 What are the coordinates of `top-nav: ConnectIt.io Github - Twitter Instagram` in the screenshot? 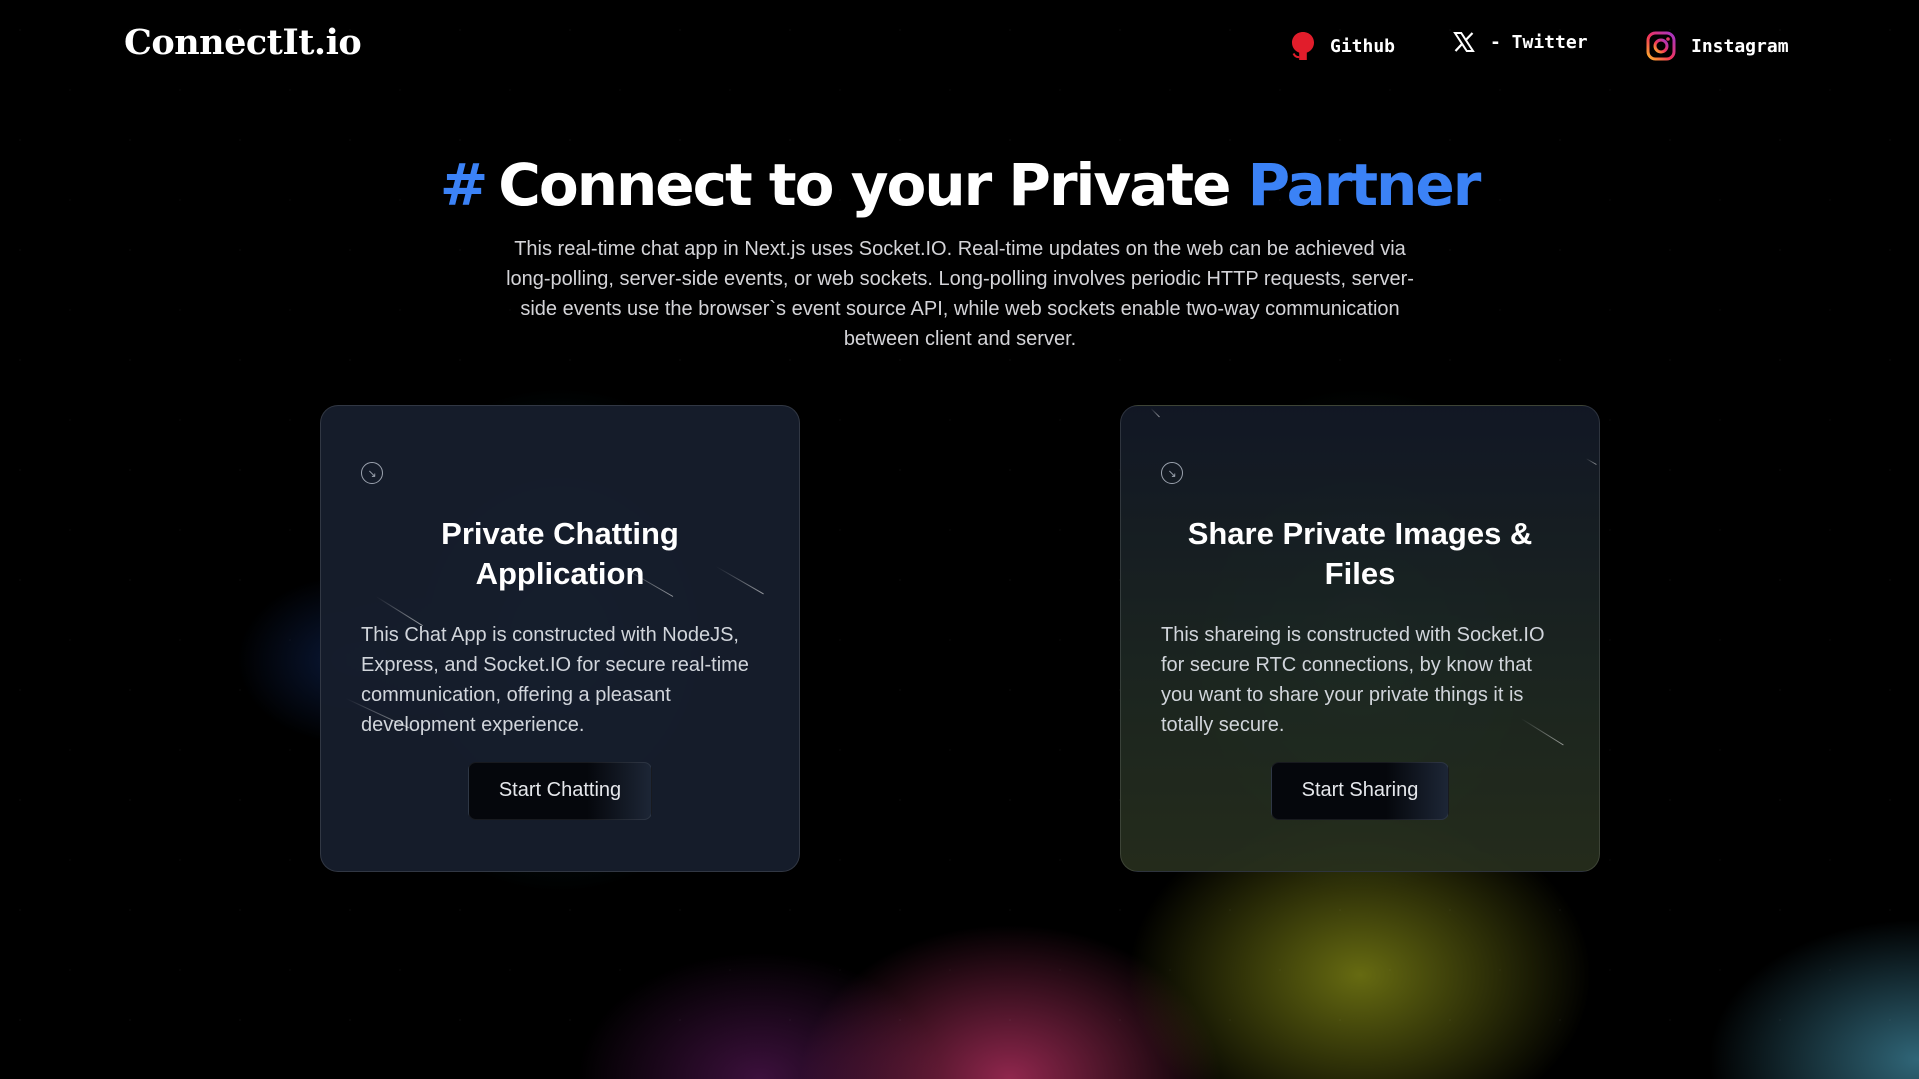 It's located at (959, 48).